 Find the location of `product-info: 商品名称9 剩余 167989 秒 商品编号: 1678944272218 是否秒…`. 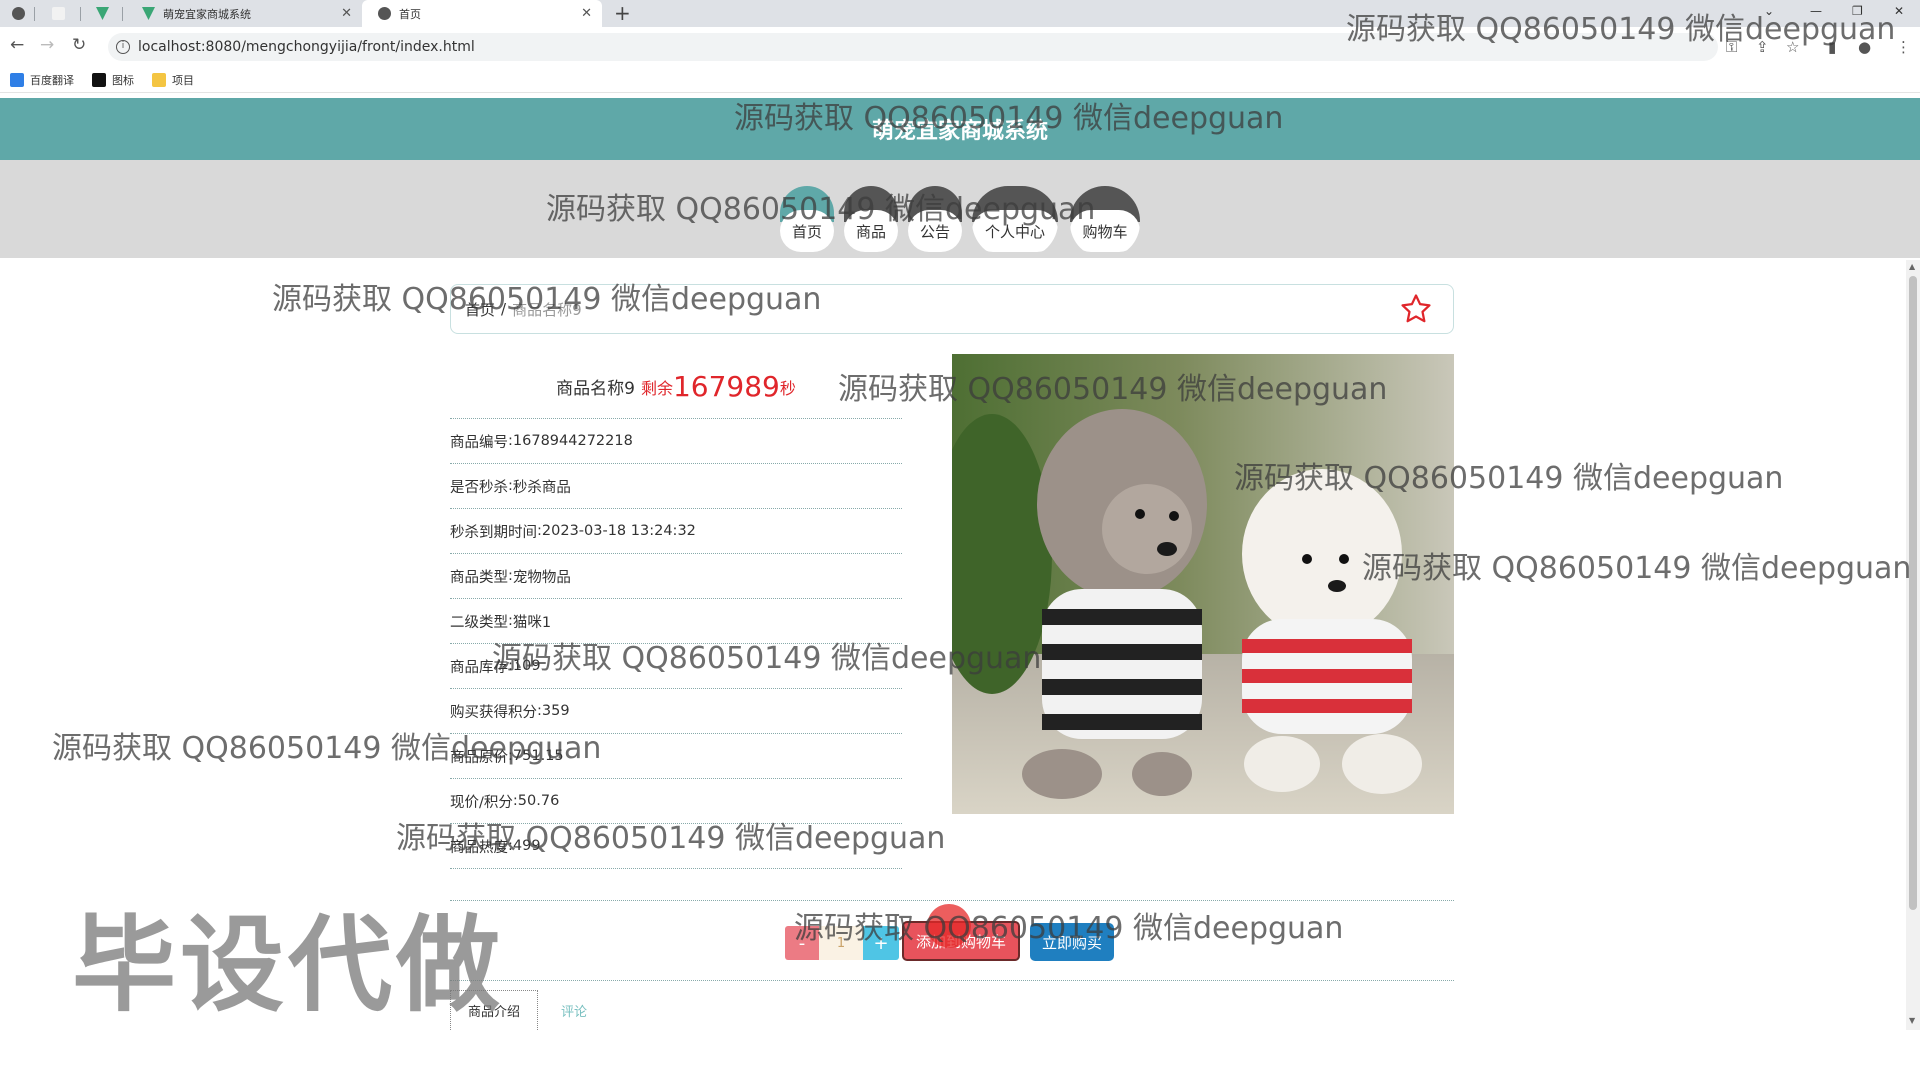

product-info: 商品名称9 剩余 167989 秒 商品编号: 1678944272218 是否秒… is located at coordinates (676, 612).